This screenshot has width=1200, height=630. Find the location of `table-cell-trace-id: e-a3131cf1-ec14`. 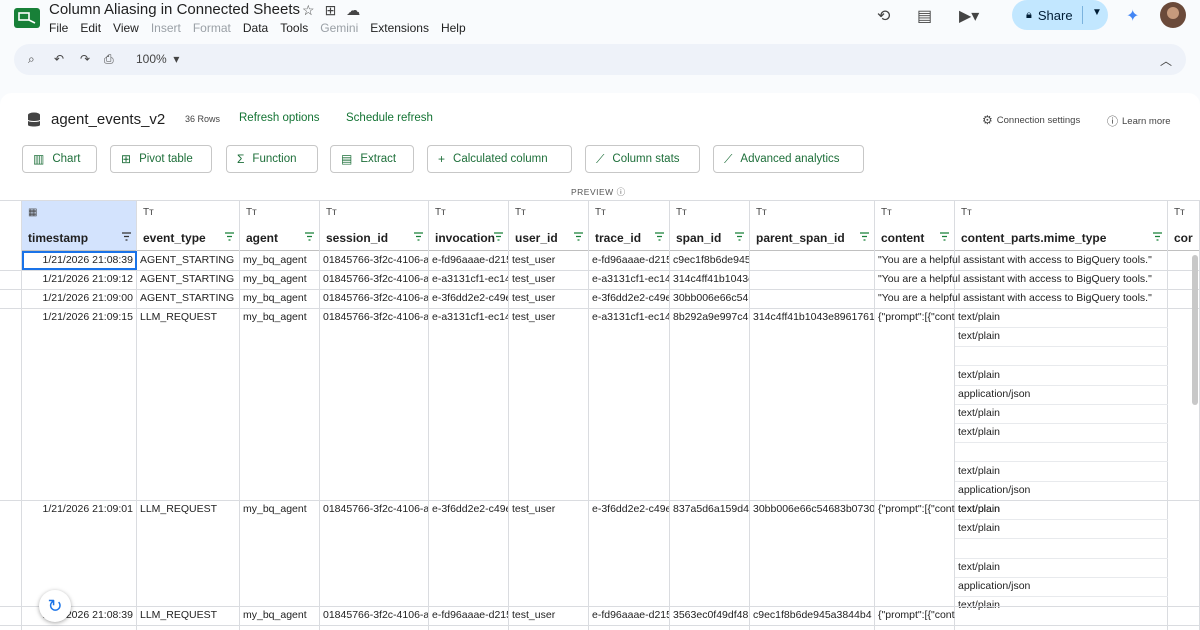

table-cell-trace-id: e-a3131cf1-ec14 is located at coordinates (629, 279).